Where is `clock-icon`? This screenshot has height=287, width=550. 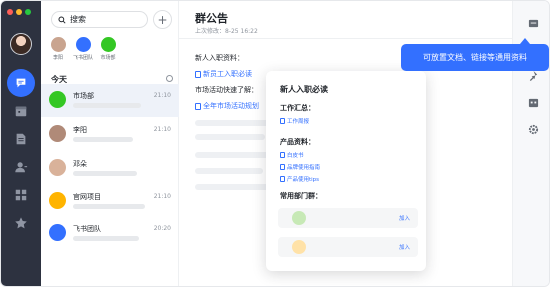
clock-icon is located at coordinates (169, 78).